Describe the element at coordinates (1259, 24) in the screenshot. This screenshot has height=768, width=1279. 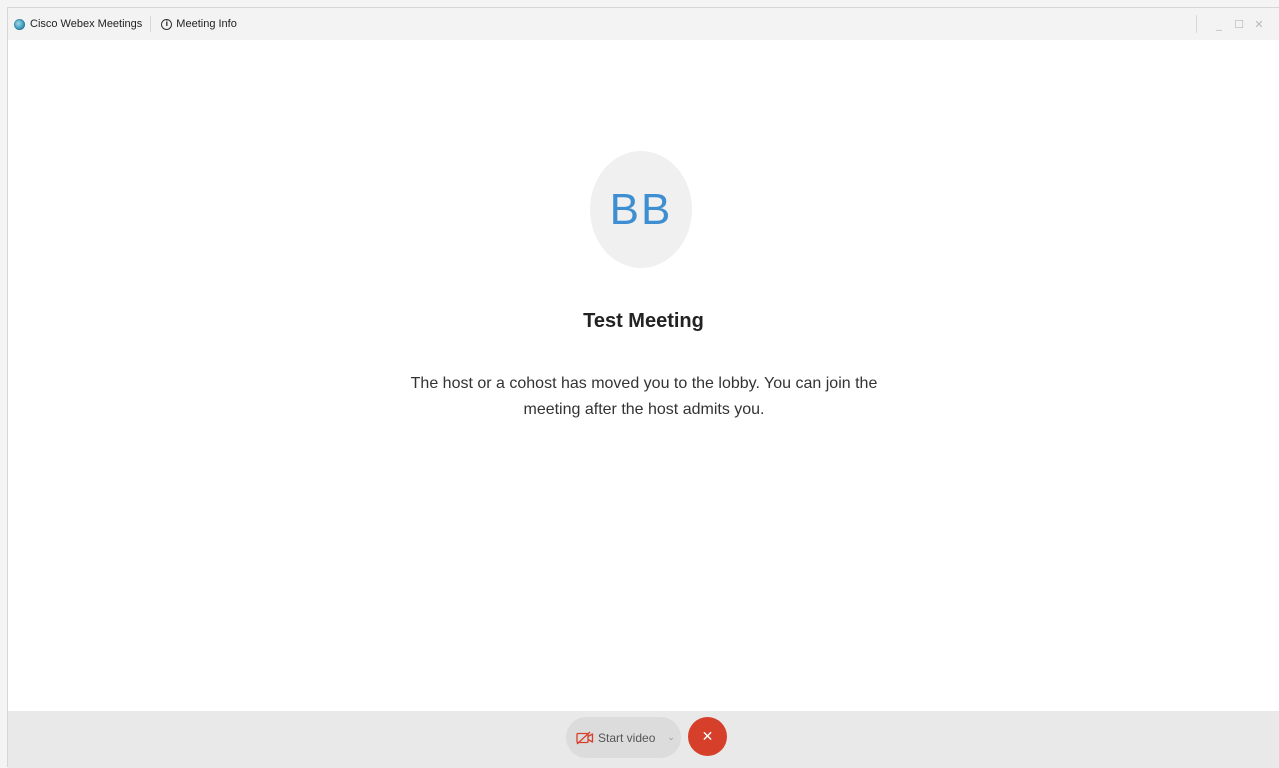
I see `close-window-button: ✕` at that location.